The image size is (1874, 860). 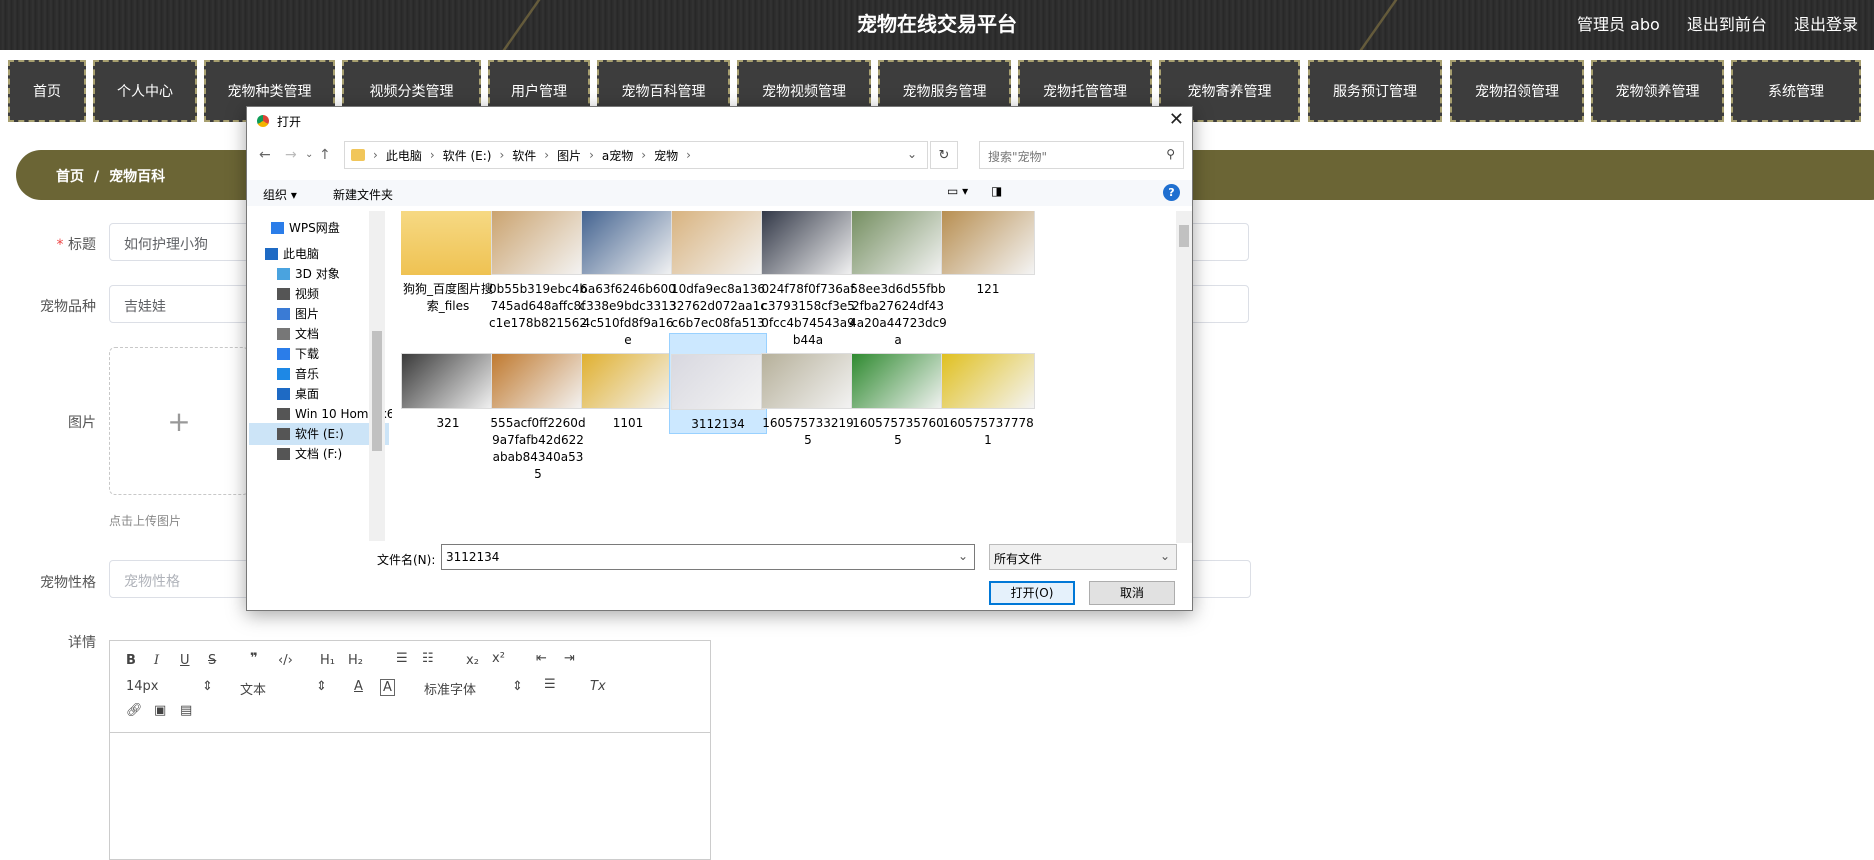 I want to click on file-item: 3112134, so click(x=718, y=383).